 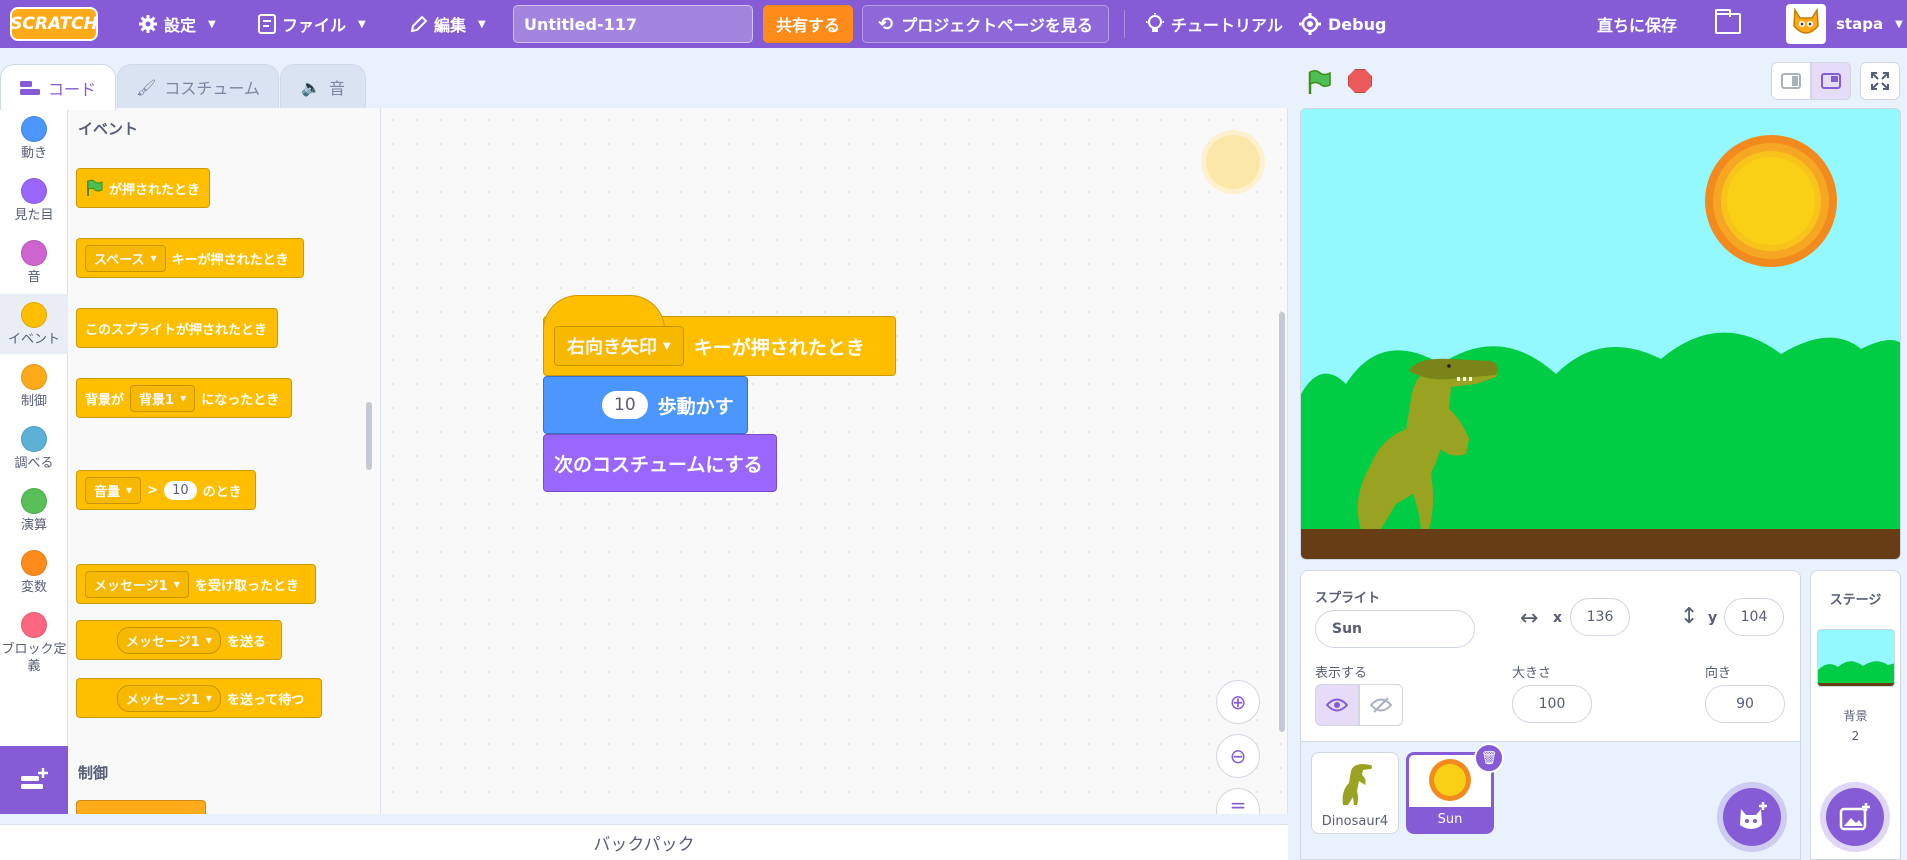 What do you see at coordinates (34, 387) in the screenshot?
I see `category-control: 制御` at bounding box center [34, 387].